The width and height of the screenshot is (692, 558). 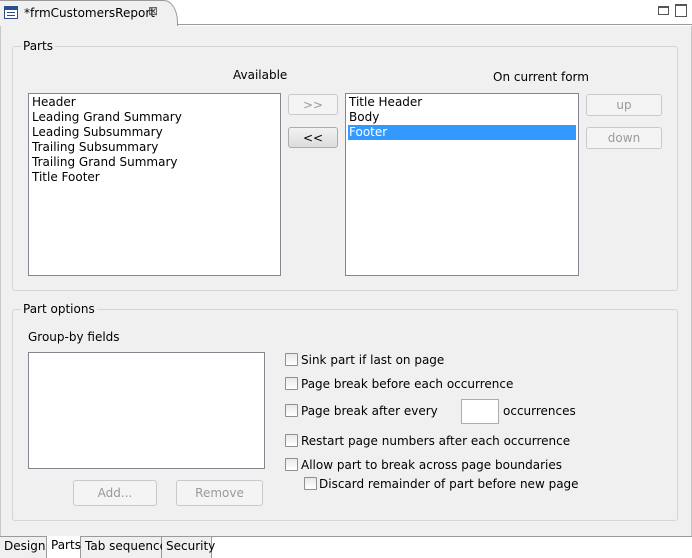 I want to click on form-icon, so click(x=11, y=12).